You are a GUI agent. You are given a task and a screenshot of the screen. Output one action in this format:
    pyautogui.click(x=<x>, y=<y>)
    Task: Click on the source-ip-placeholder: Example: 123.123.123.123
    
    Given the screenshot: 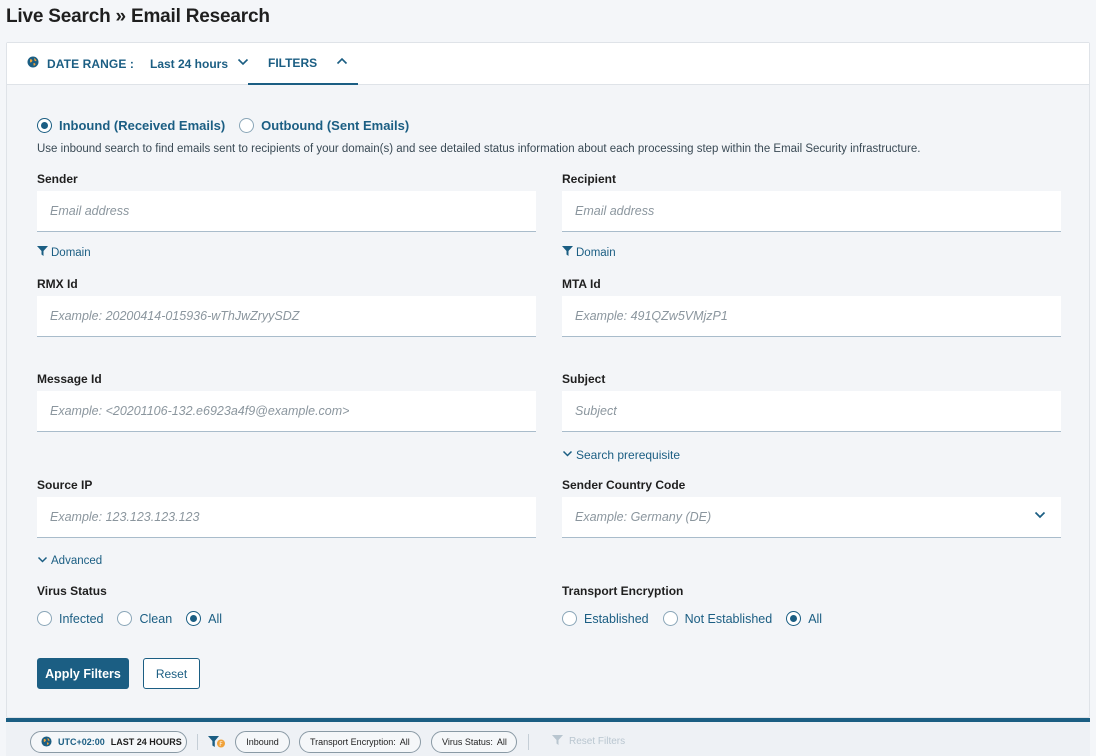 What is the action you would take?
    pyautogui.click(x=125, y=517)
    